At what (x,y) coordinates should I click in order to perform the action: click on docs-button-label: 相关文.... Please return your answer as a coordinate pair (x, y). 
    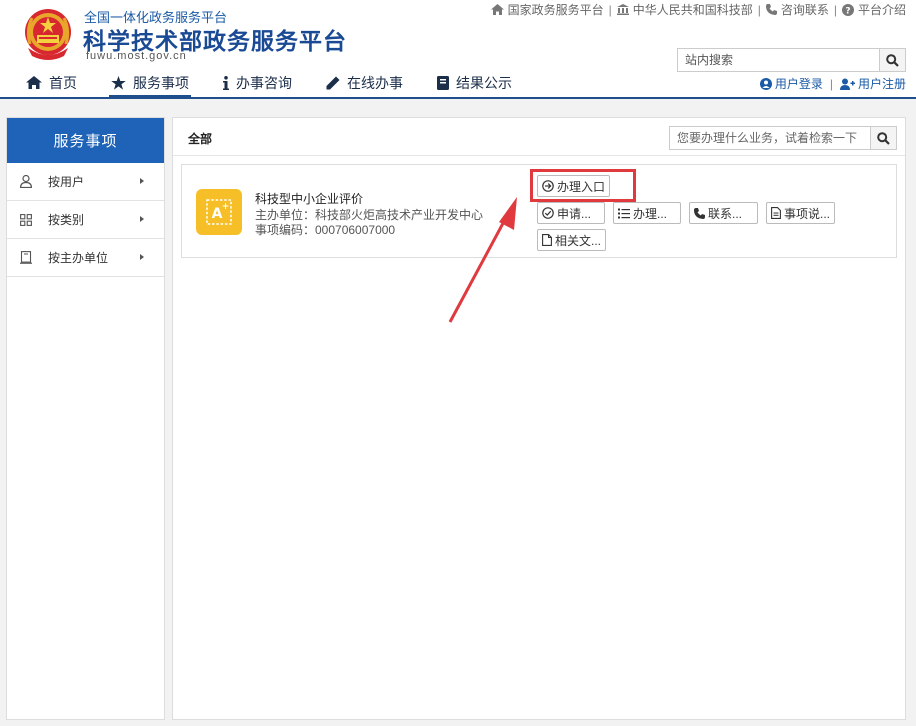
    Looking at the image, I should click on (578, 240).